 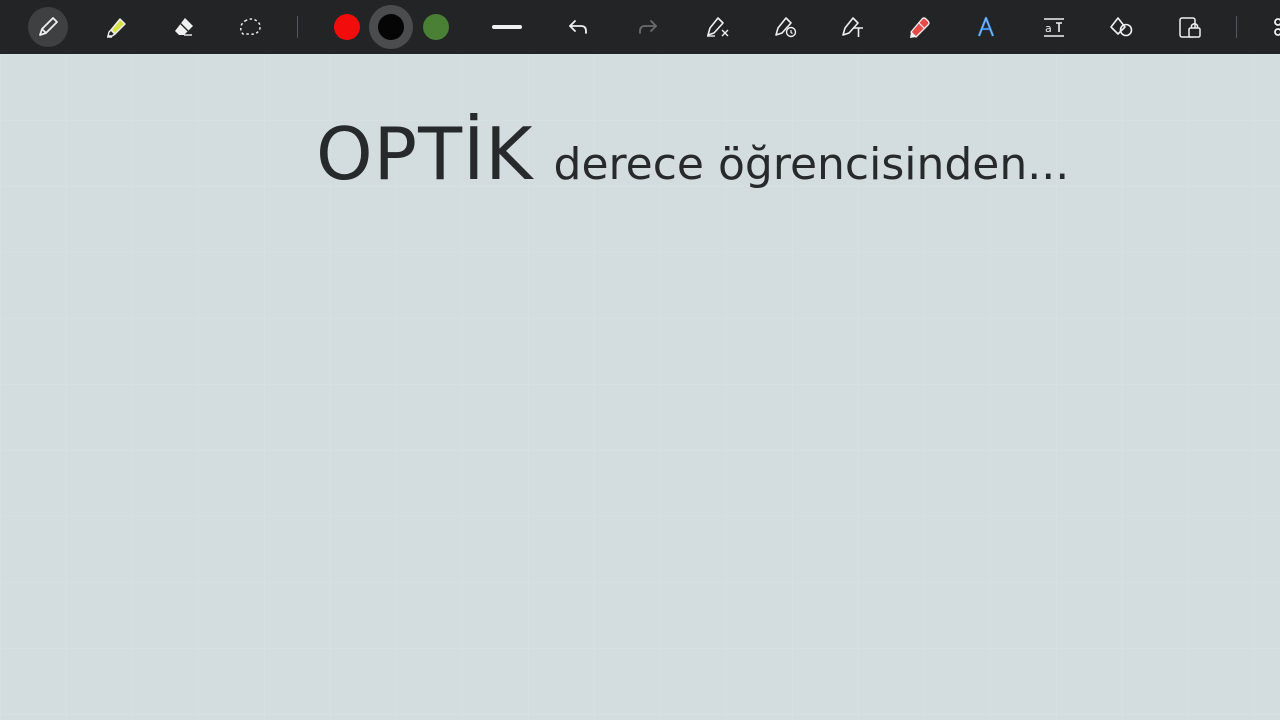 I want to click on highlighter-icon, so click(x=116, y=28).